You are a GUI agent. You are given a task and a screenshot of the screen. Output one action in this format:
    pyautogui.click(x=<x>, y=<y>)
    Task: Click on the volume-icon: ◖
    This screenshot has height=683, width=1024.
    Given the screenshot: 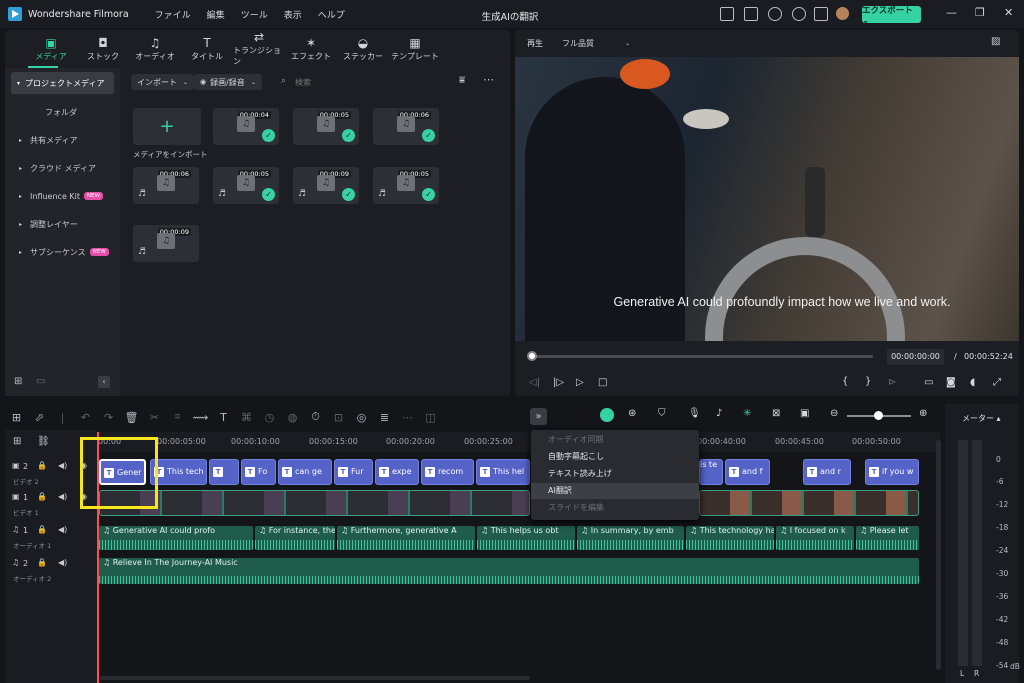 What is the action you would take?
    pyautogui.click(x=972, y=382)
    